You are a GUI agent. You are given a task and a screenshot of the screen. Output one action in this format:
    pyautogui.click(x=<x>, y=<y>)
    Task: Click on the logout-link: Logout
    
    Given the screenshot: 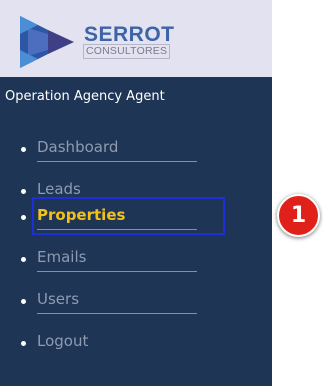 What is the action you would take?
    pyautogui.click(x=117, y=343)
    